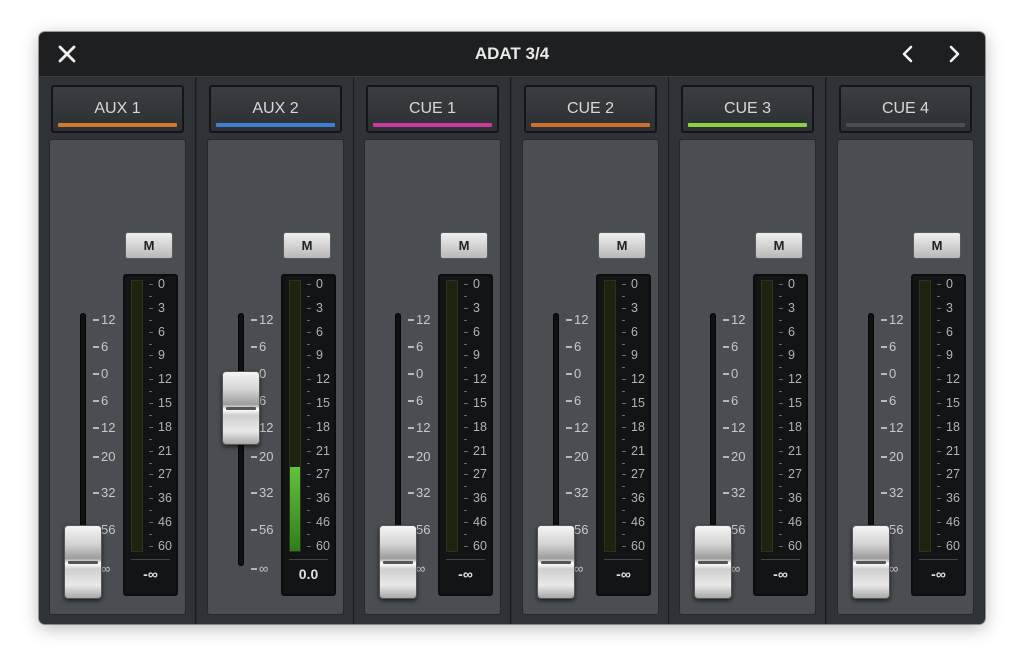 Image resolution: width=1024 pixels, height=670 pixels. Describe the element at coordinates (747, 109) in the screenshot. I see `channel-name-button: CUE 3` at that location.